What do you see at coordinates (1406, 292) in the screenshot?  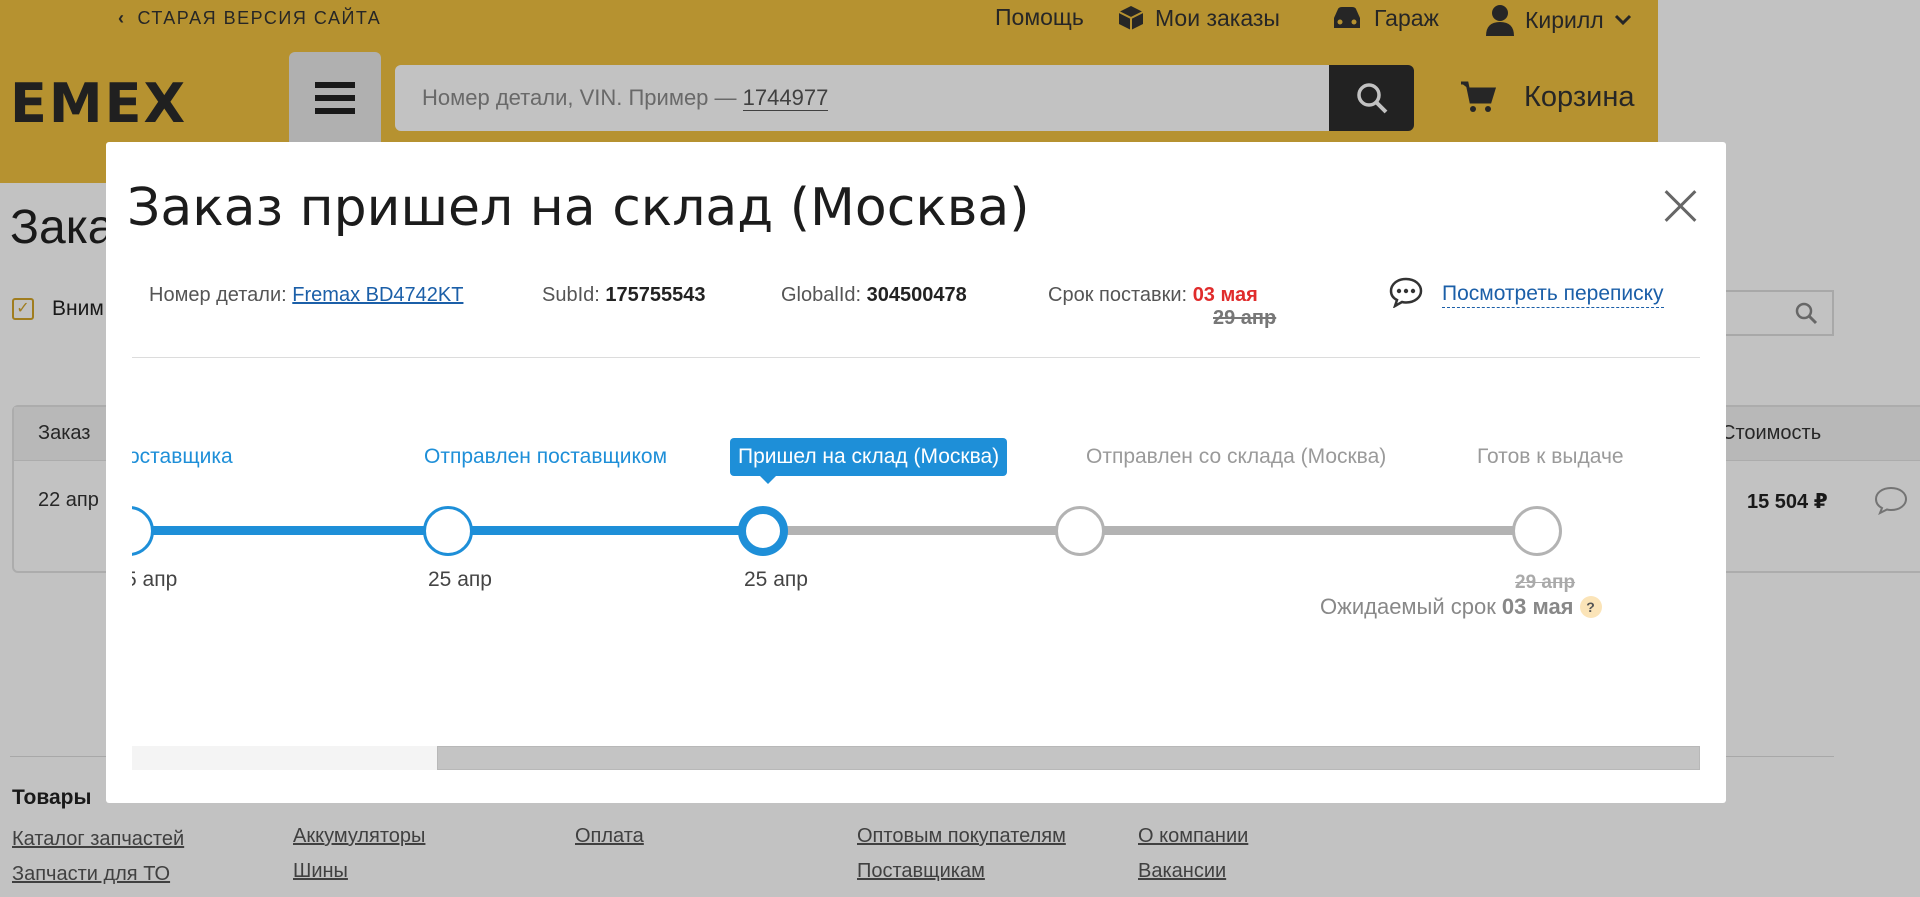 I see `chat-icon` at bounding box center [1406, 292].